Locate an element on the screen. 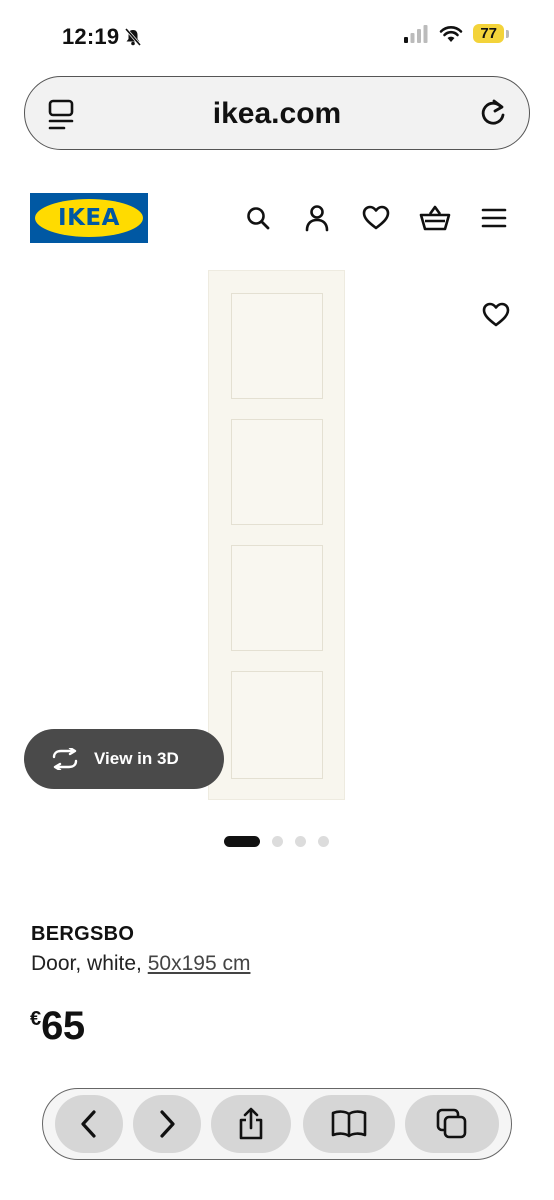 Image resolution: width=554 pixels, height=1200 pixels. book-icon is located at coordinates (349, 1124).